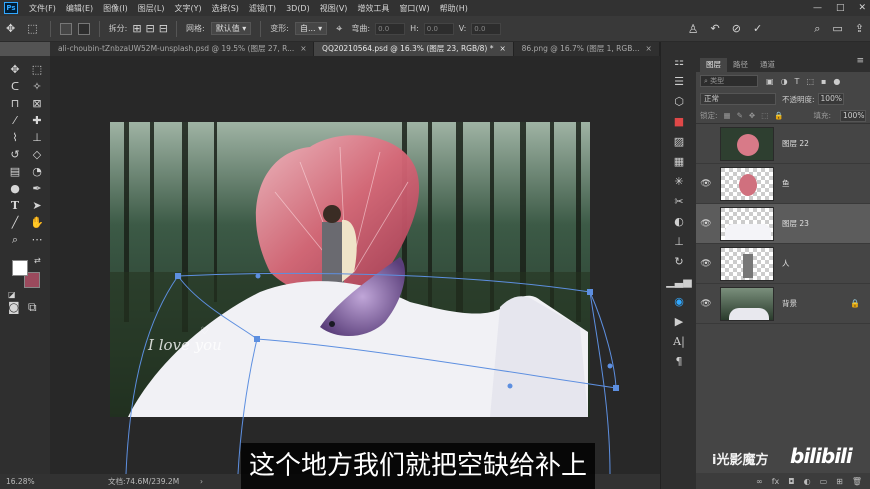  I want to click on brush-tool-icon: ⌇, so click(15, 138).